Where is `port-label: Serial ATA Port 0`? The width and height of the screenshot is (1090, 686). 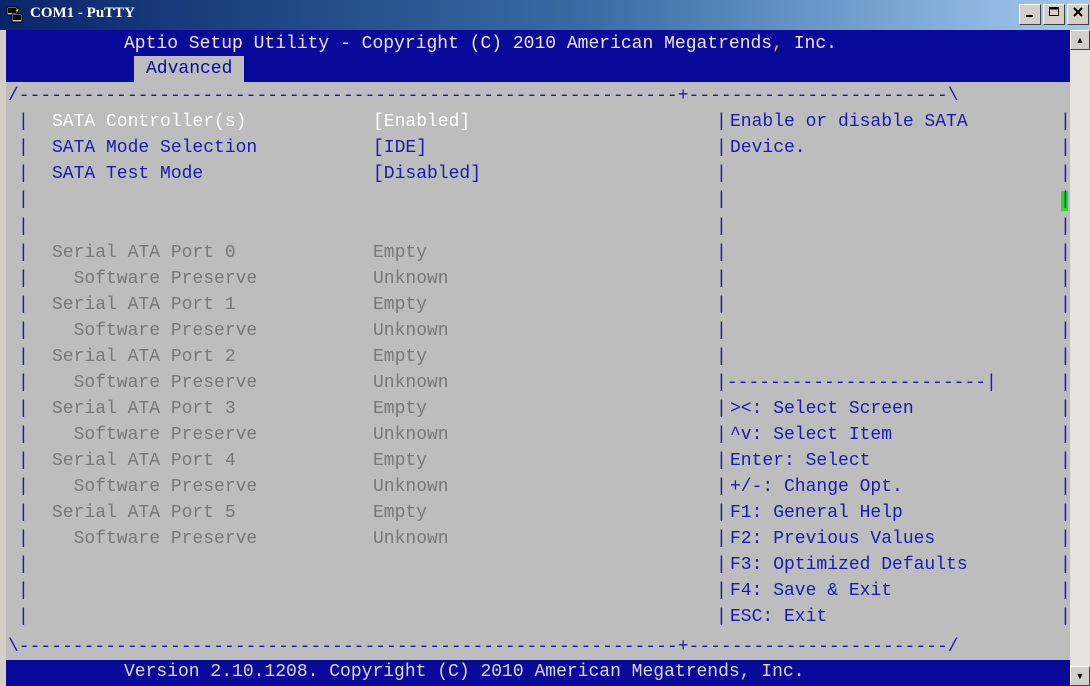
port-label: Serial ATA Port 0 is located at coordinates (144, 253).